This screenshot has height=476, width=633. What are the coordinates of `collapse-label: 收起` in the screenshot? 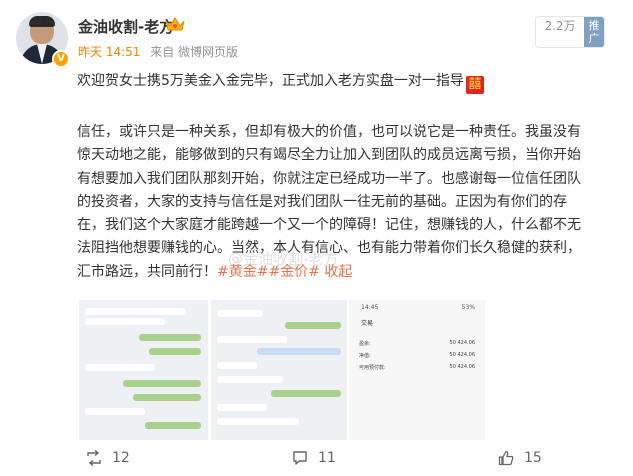 It's located at (338, 271).